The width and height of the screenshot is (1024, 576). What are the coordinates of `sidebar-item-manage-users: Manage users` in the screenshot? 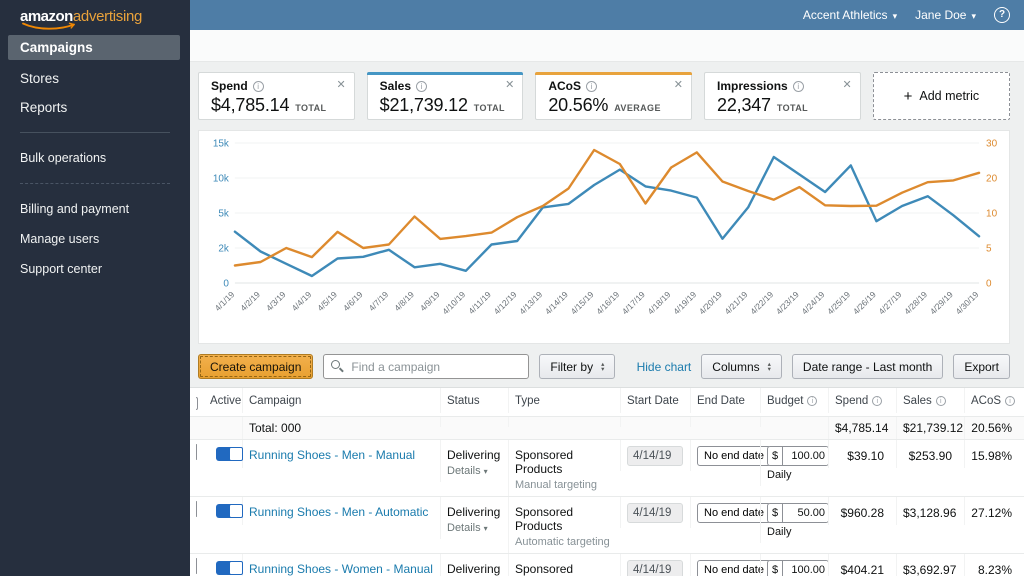 It's located at (95, 239).